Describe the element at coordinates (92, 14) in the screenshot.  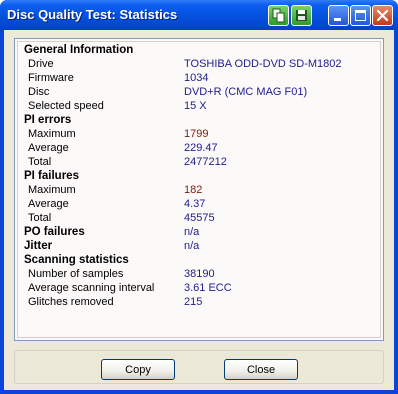
I see `window-title: Disc Quality Test: Statistics` at that location.